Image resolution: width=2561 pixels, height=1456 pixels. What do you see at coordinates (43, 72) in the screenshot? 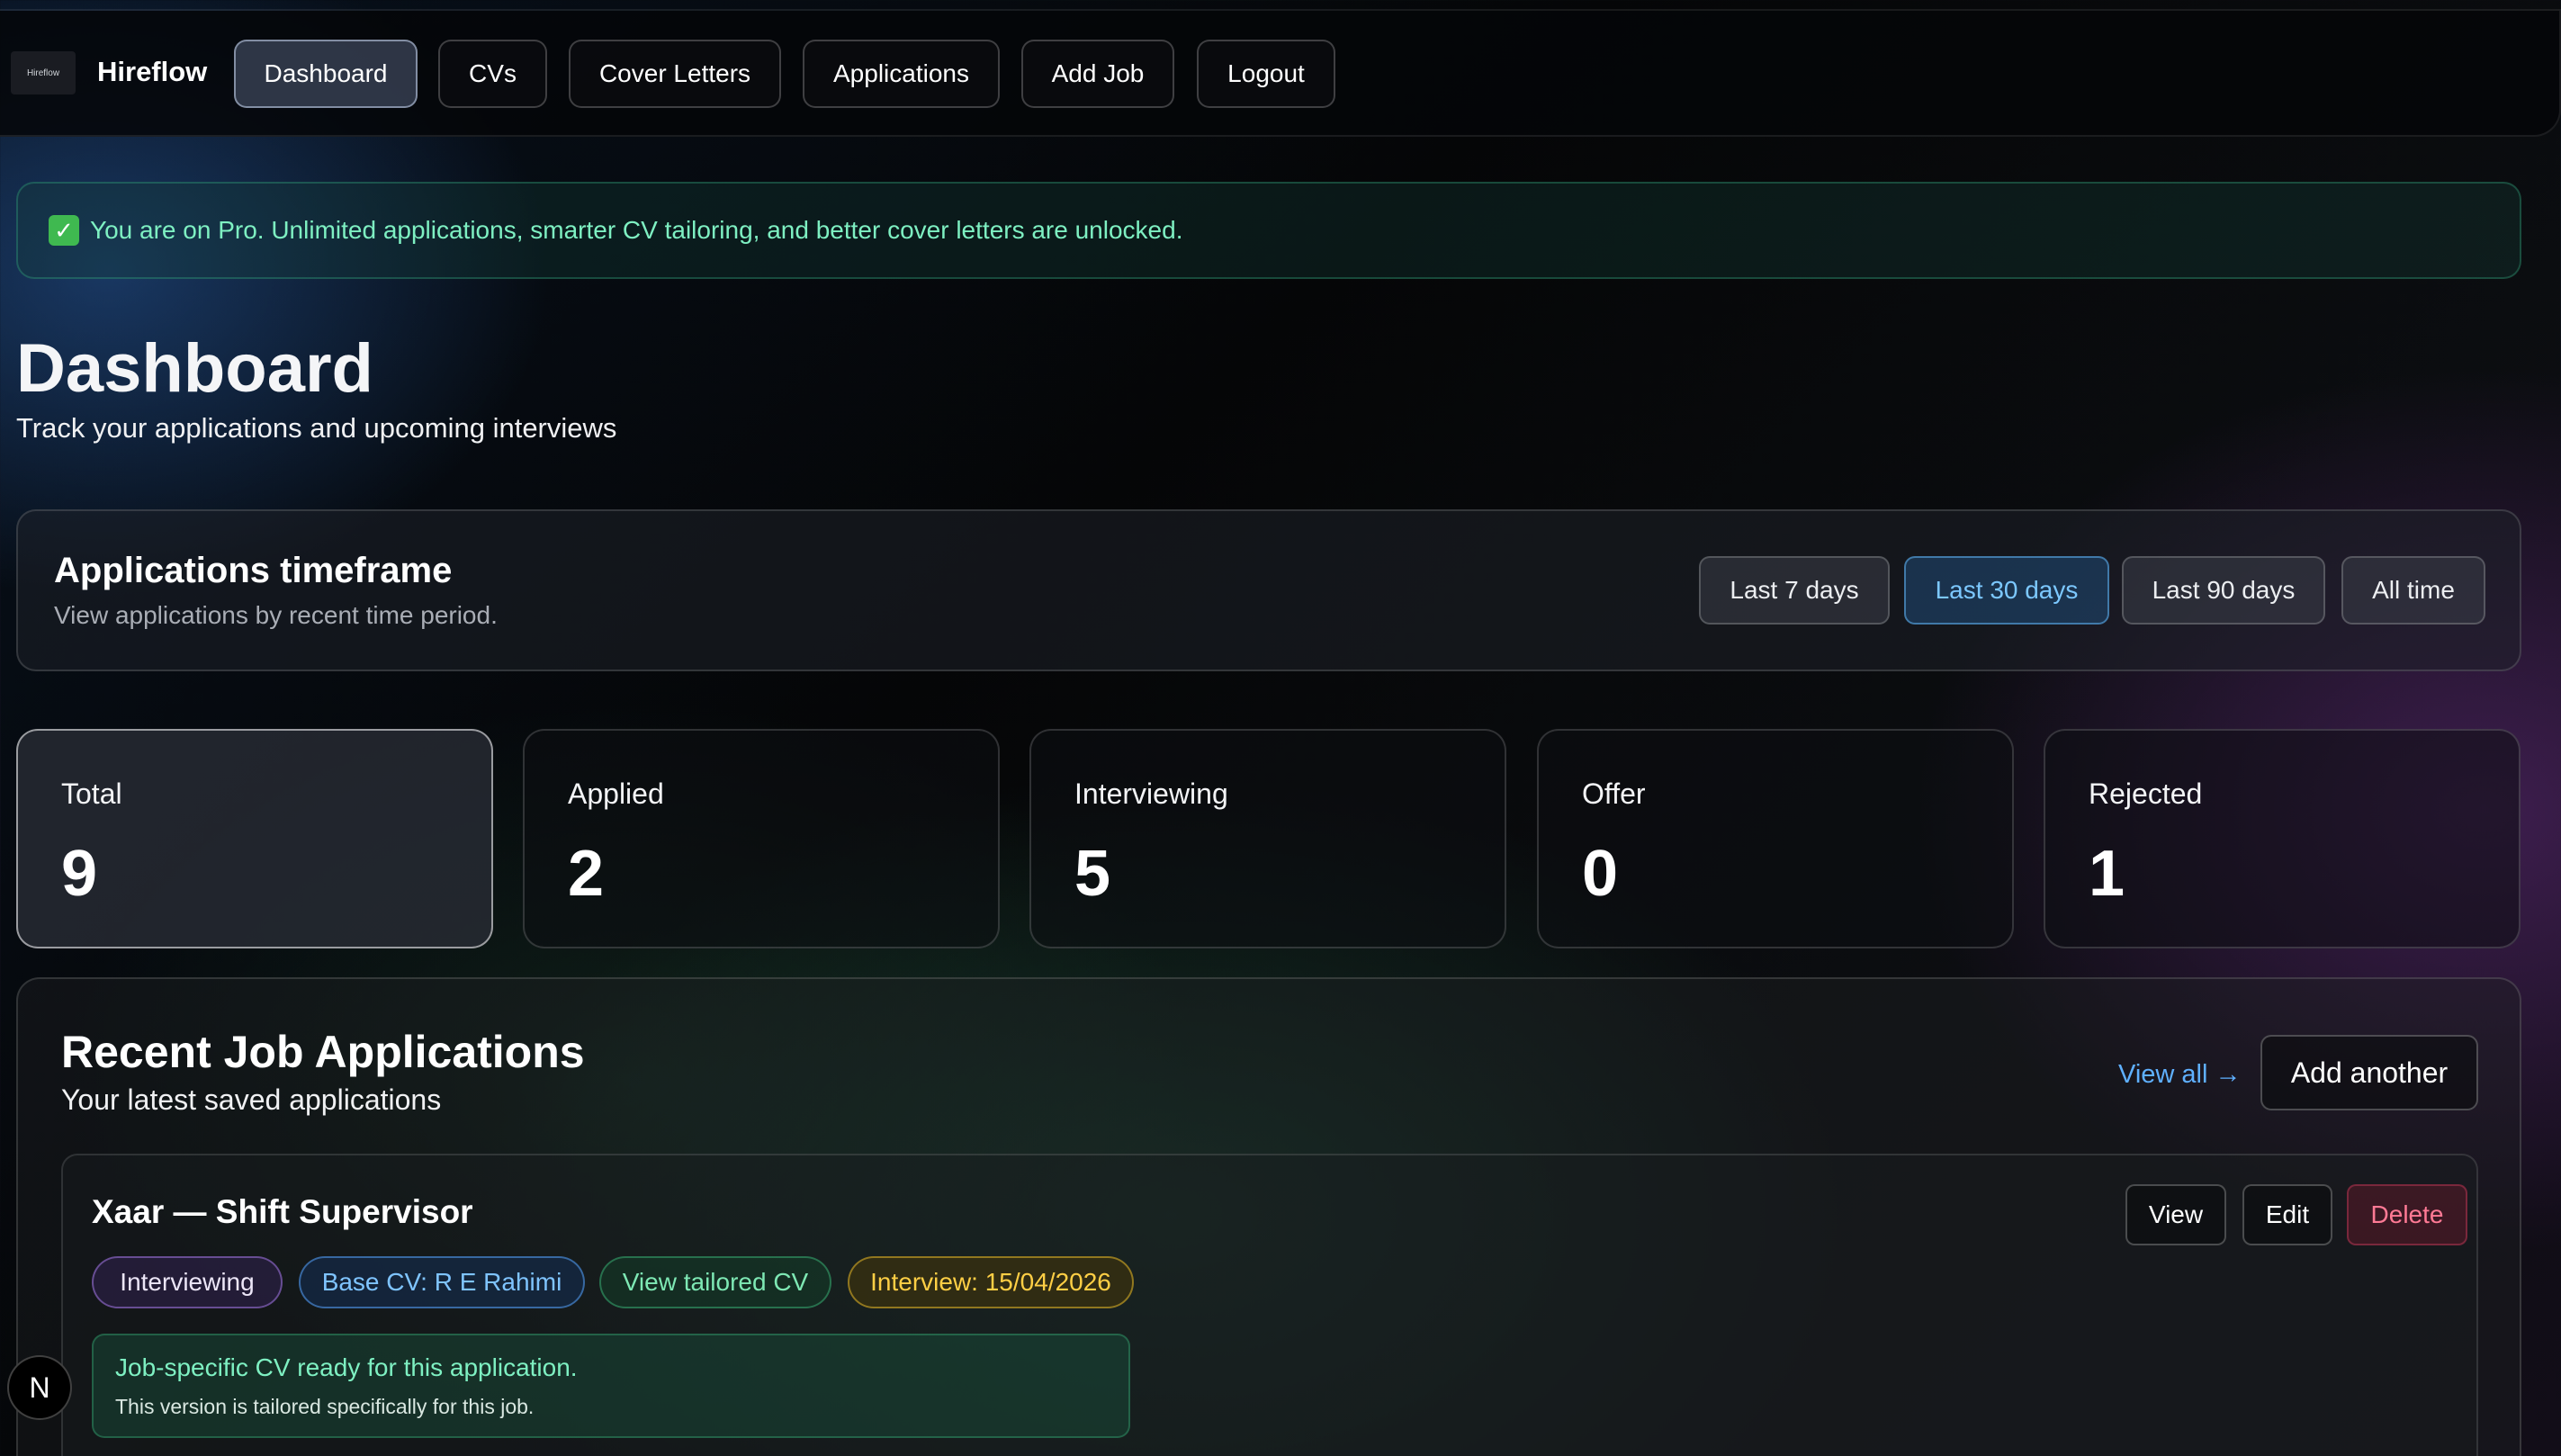
I see `hireflow-logo: Hireflow` at bounding box center [43, 72].